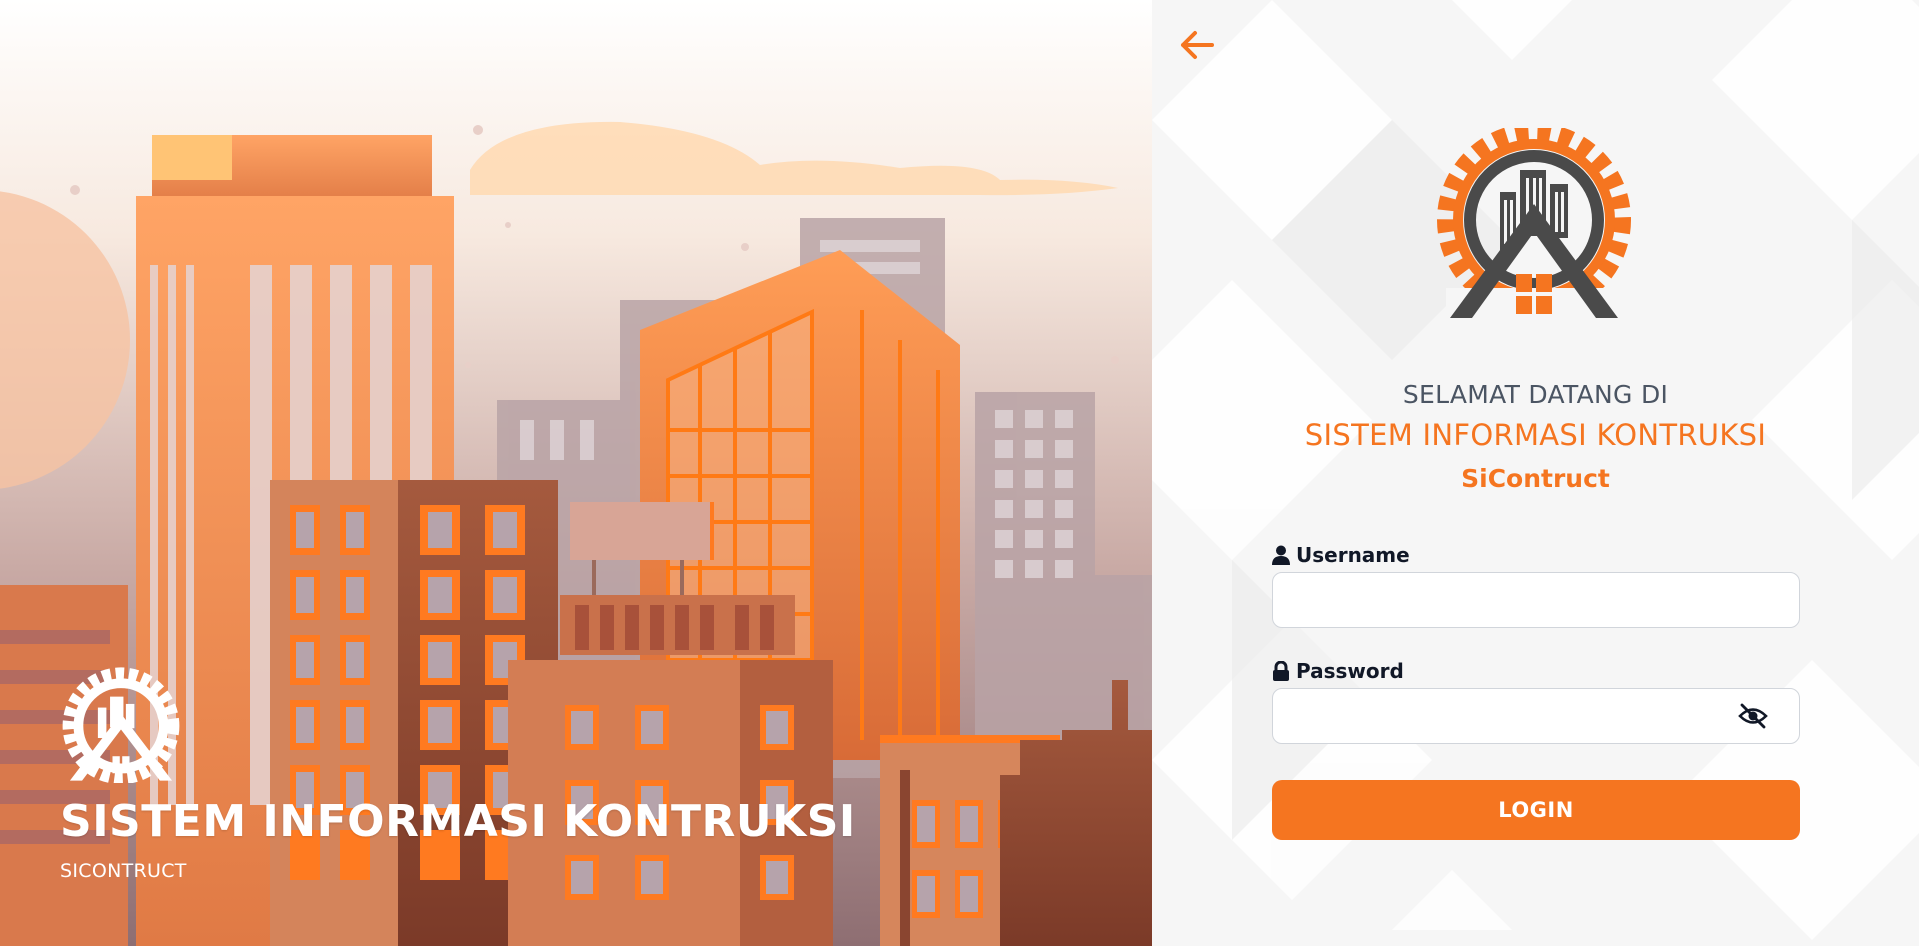 This screenshot has height=946, width=1919. Describe the element at coordinates (458, 821) in the screenshot. I see `hero-title: SISTEM INFORMASI KONTRUKSI` at that location.